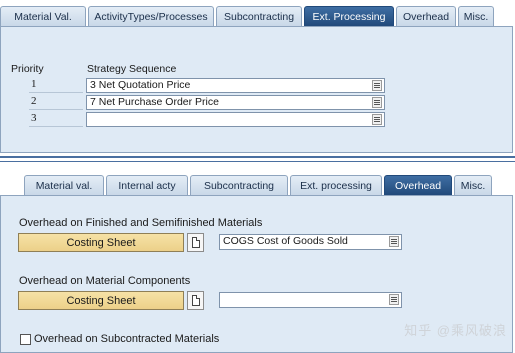  What do you see at coordinates (64, 185) in the screenshot?
I see `tab-material-val: Material val.` at bounding box center [64, 185].